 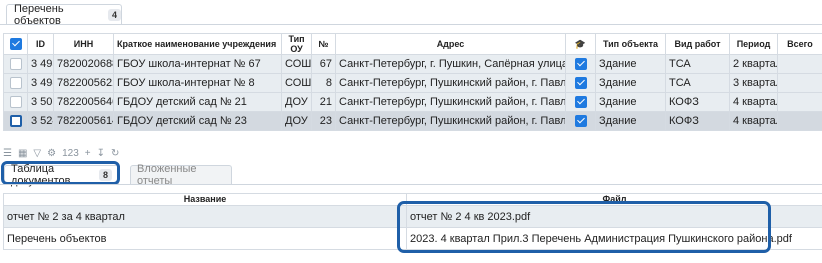 What do you see at coordinates (88, 153) in the screenshot?
I see `add-icon: +` at bounding box center [88, 153].